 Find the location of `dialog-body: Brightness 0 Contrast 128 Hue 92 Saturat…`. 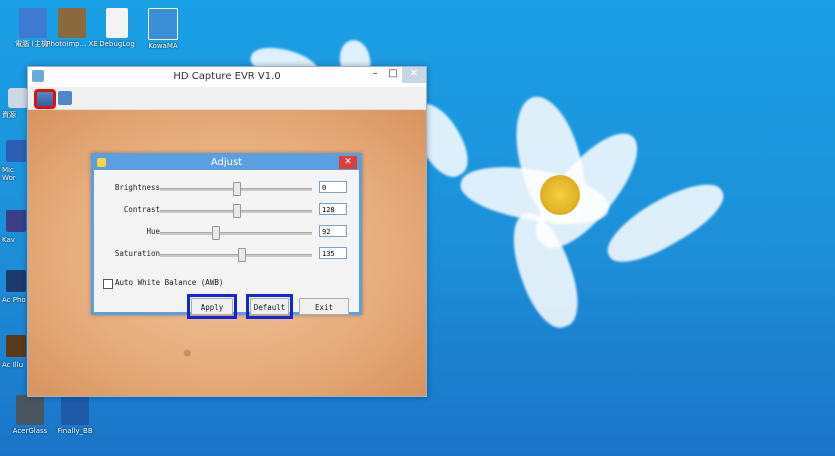

dialog-body: Brightness 0 Contrast 128 Hue 92 Saturat… is located at coordinates (226, 244).